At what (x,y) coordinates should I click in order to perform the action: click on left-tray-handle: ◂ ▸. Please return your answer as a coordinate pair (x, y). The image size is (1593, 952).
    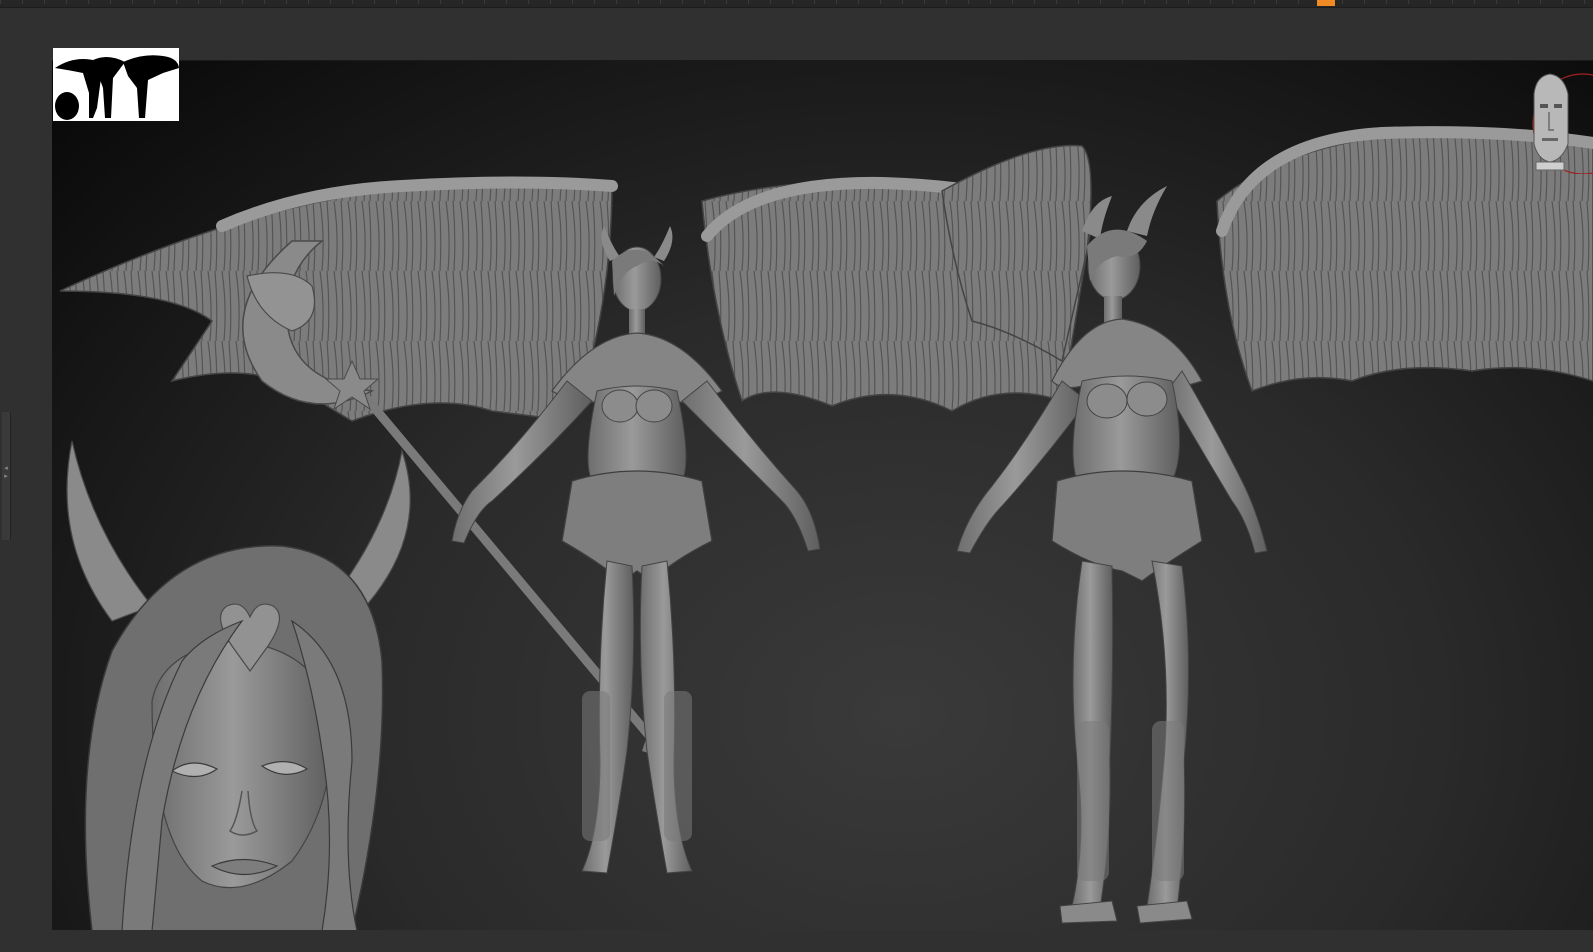
    Looking at the image, I should click on (6, 476).